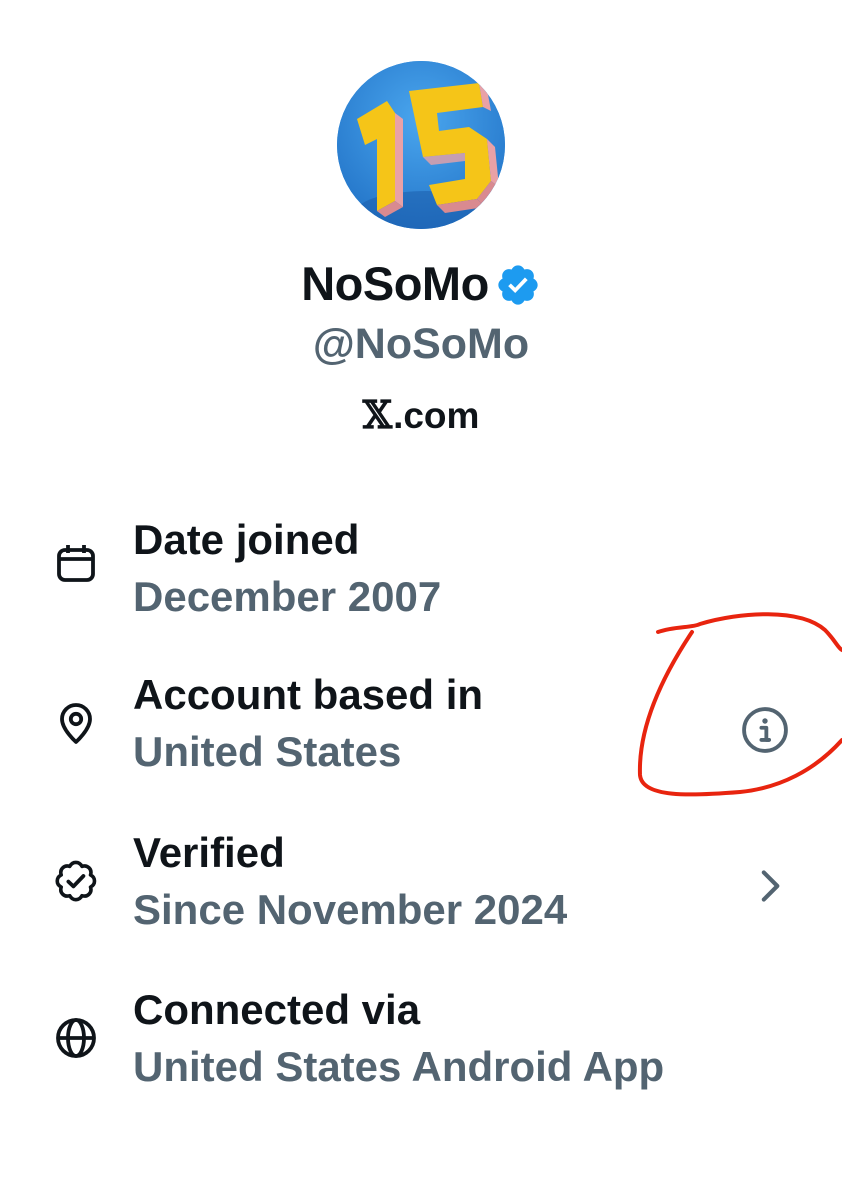  Describe the element at coordinates (518, 285) in the screenshot. I see `verified-badge-icon` at that location.